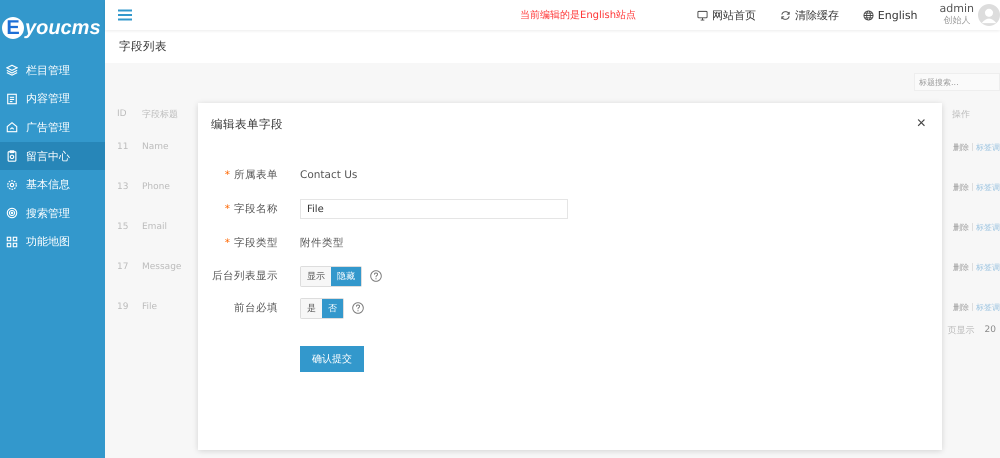 The image size is (1000, 458). What do you see at coordinates (63, 28) in the screenshot?
I see `logo-text: youcms` at bounding box center [63, 28].